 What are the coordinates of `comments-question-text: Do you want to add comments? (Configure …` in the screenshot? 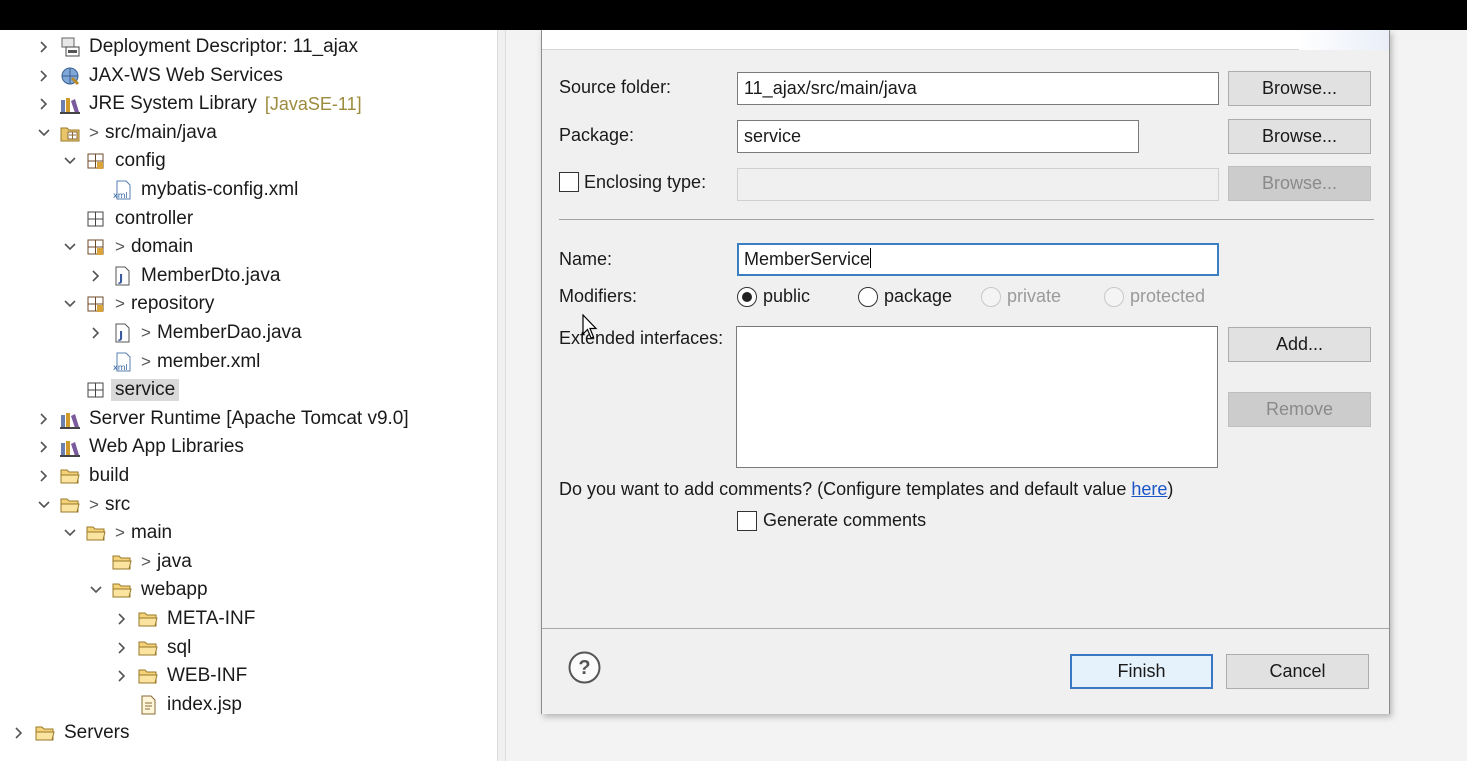 It's located at (845, 489).